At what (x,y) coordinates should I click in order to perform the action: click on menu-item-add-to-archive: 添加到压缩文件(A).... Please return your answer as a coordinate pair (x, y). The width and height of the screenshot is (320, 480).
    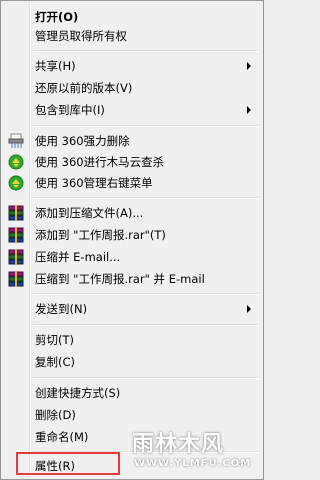
    Looking at the image, I should click on (132, 212).